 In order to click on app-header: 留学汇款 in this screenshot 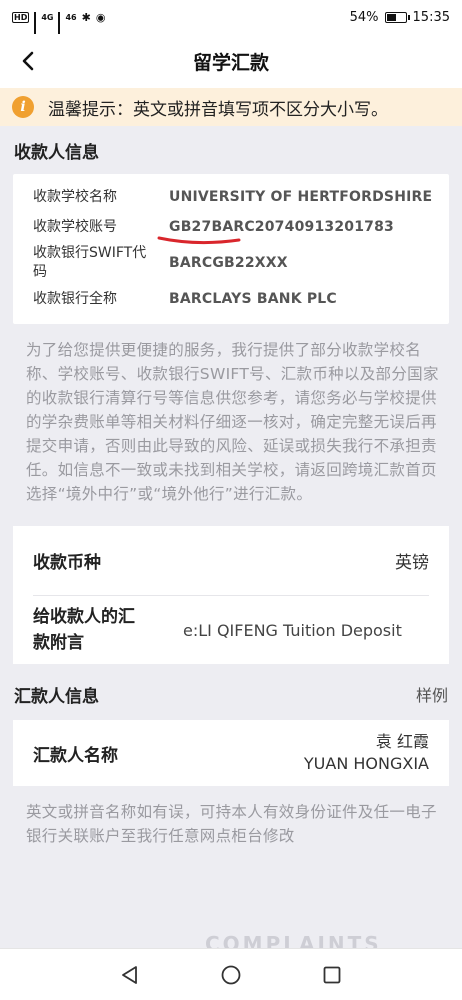, I will do `click(231, 61)`.